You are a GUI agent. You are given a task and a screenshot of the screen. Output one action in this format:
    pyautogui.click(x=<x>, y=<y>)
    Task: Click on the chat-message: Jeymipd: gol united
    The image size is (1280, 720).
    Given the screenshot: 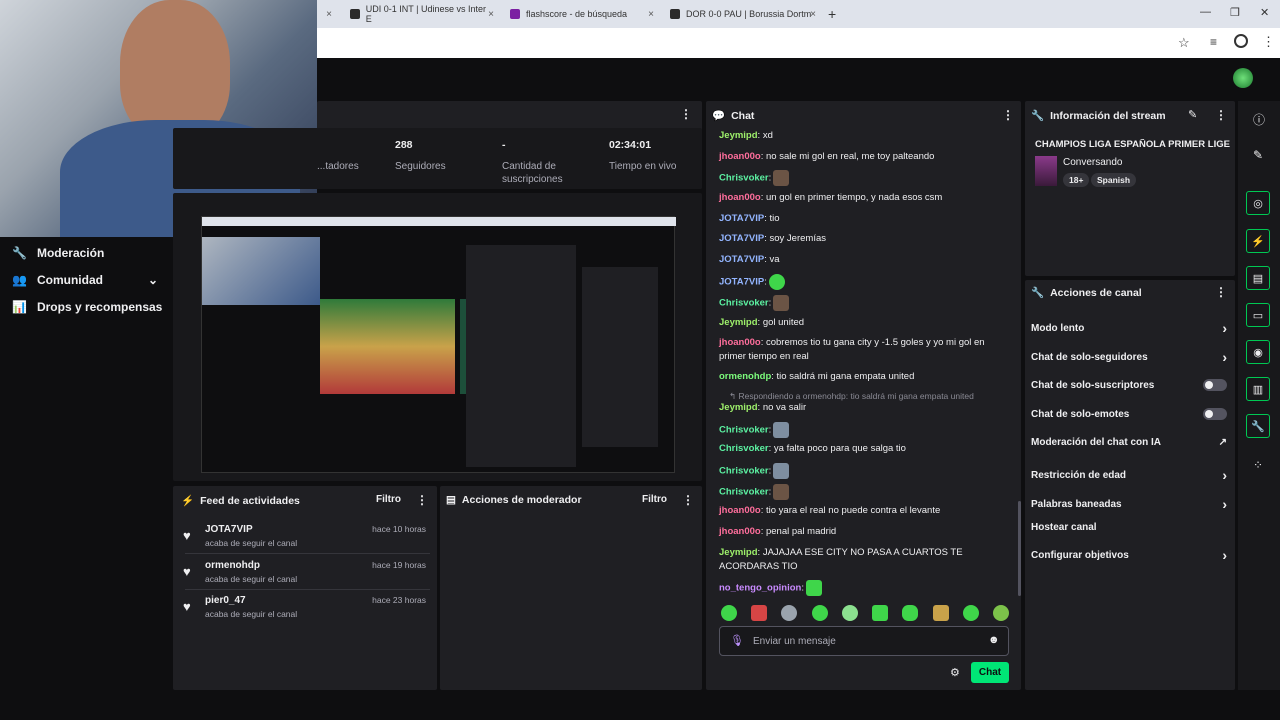 What is the action you would take?
    pyautogui.click(x=864, y=323)
    